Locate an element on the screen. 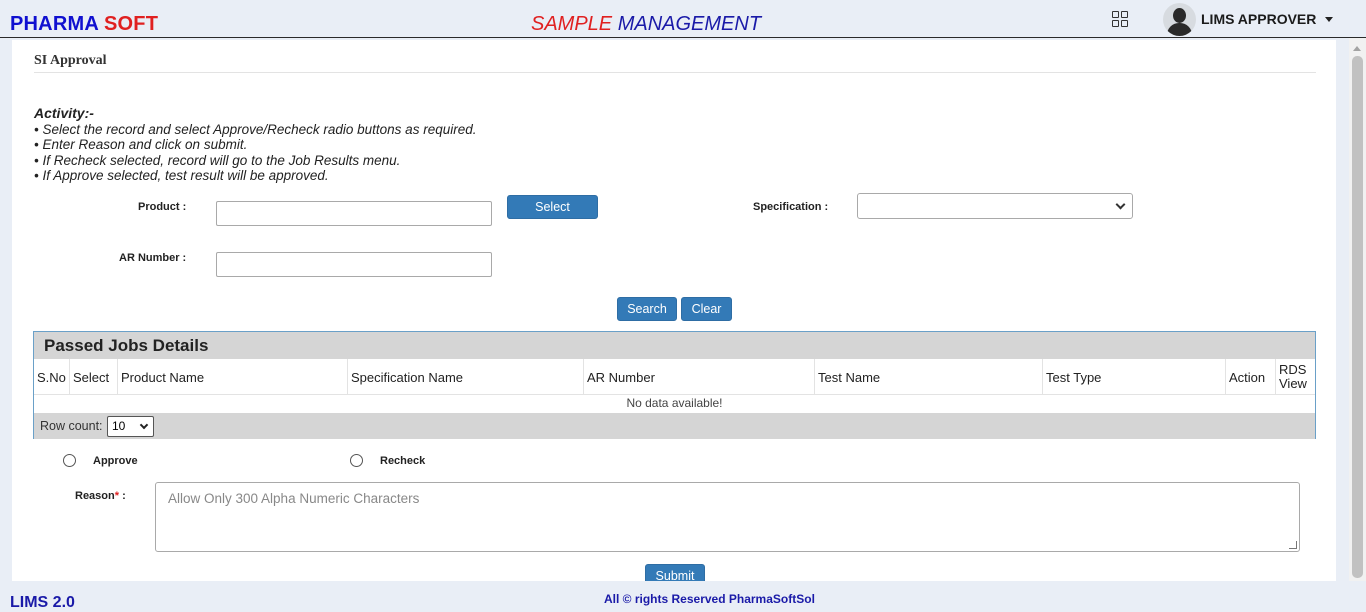  product-label: Product : is located at coordinates (162, 207).